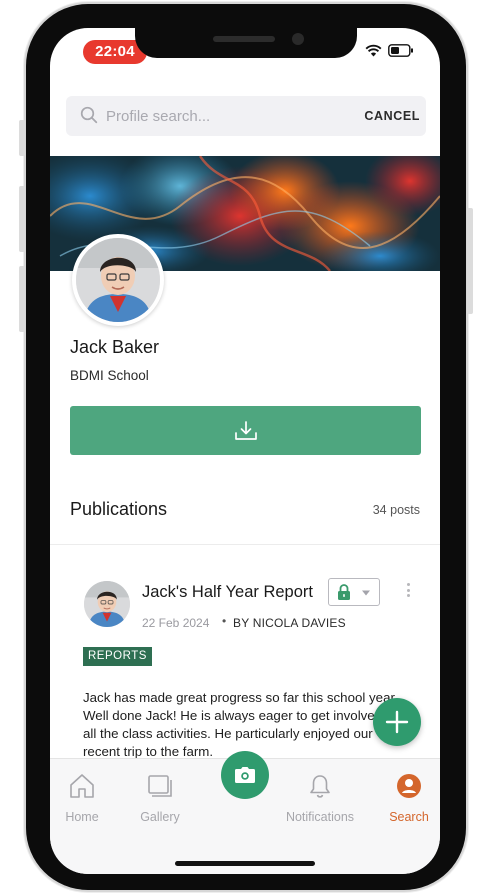 The height and width of the screenshot is (894, 479). Describe the element at coordinates (118, 280) in the screenshot. I see `profile-avatar` at that location.